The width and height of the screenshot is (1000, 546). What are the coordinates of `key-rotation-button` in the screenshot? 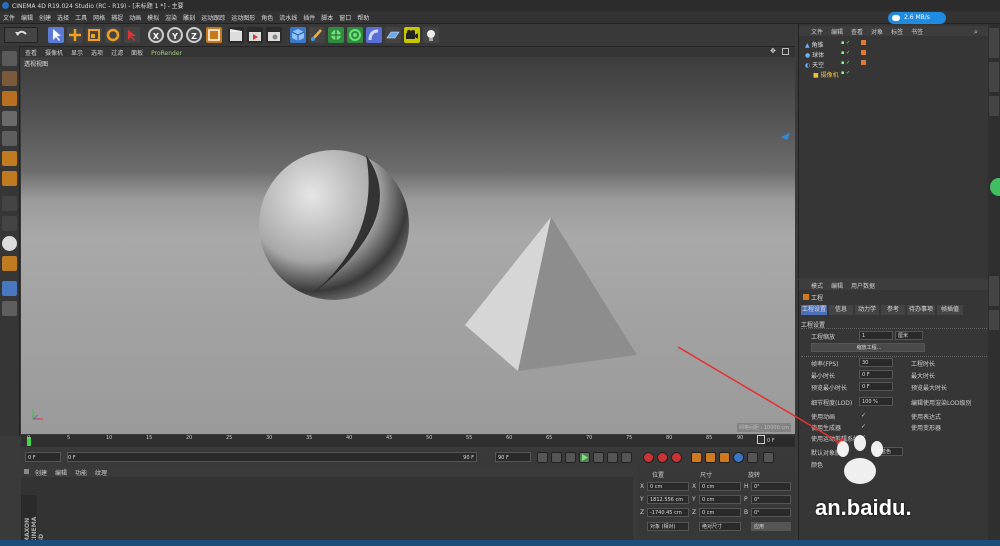 It's located at (724, 457).